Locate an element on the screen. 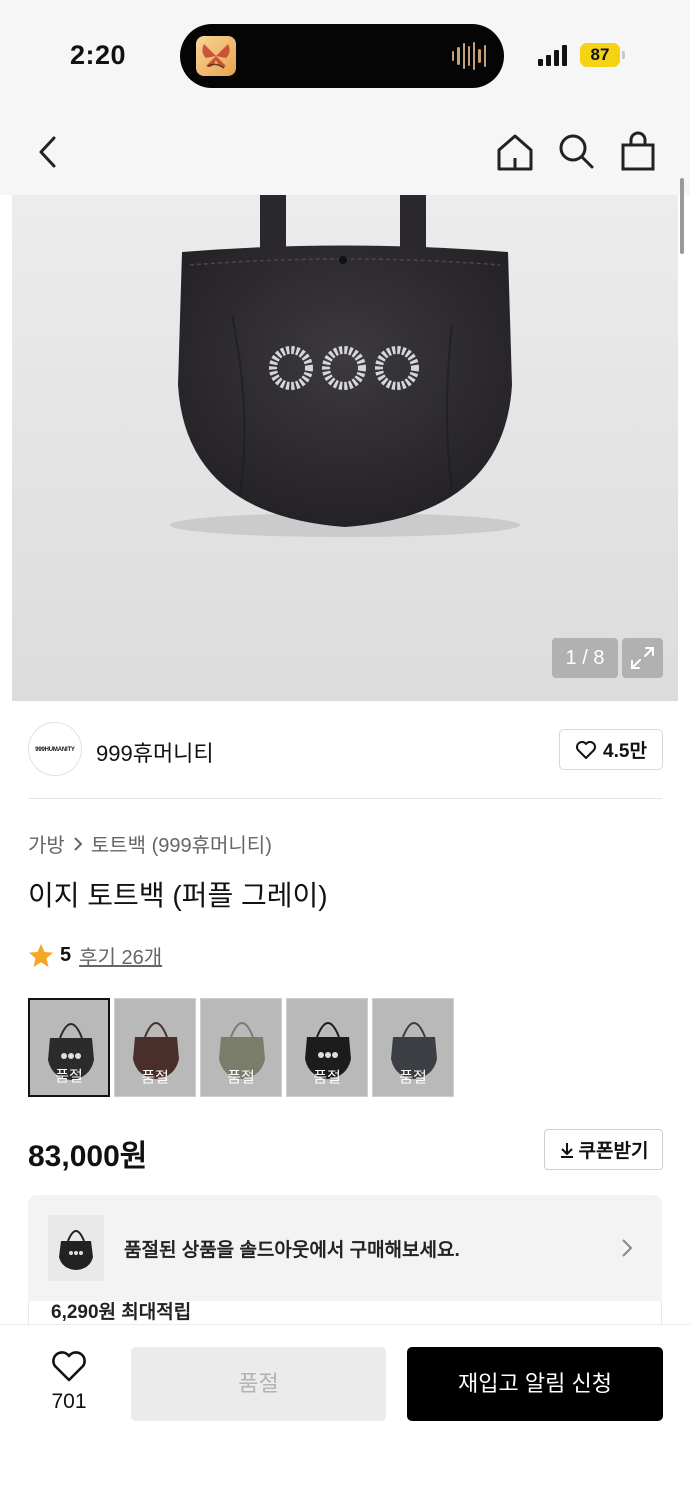 This screenshot has height=1500, width=690. banner-text: 품절된 상품을 솔드아웃에서 구매해보세요. is located at coordinates (292, 1250).